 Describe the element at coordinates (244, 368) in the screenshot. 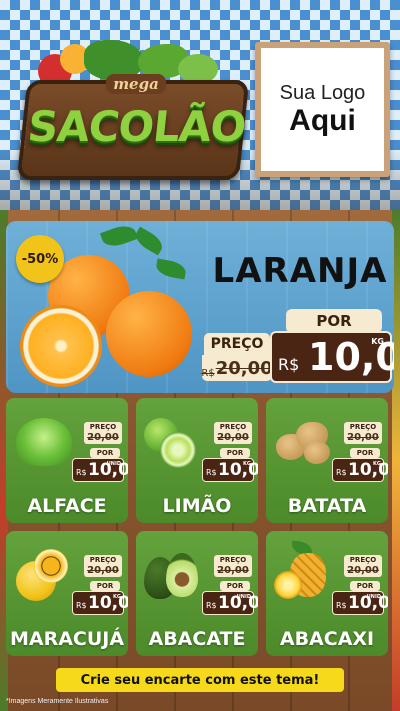

I see `old-amount: 20,00` at that location.